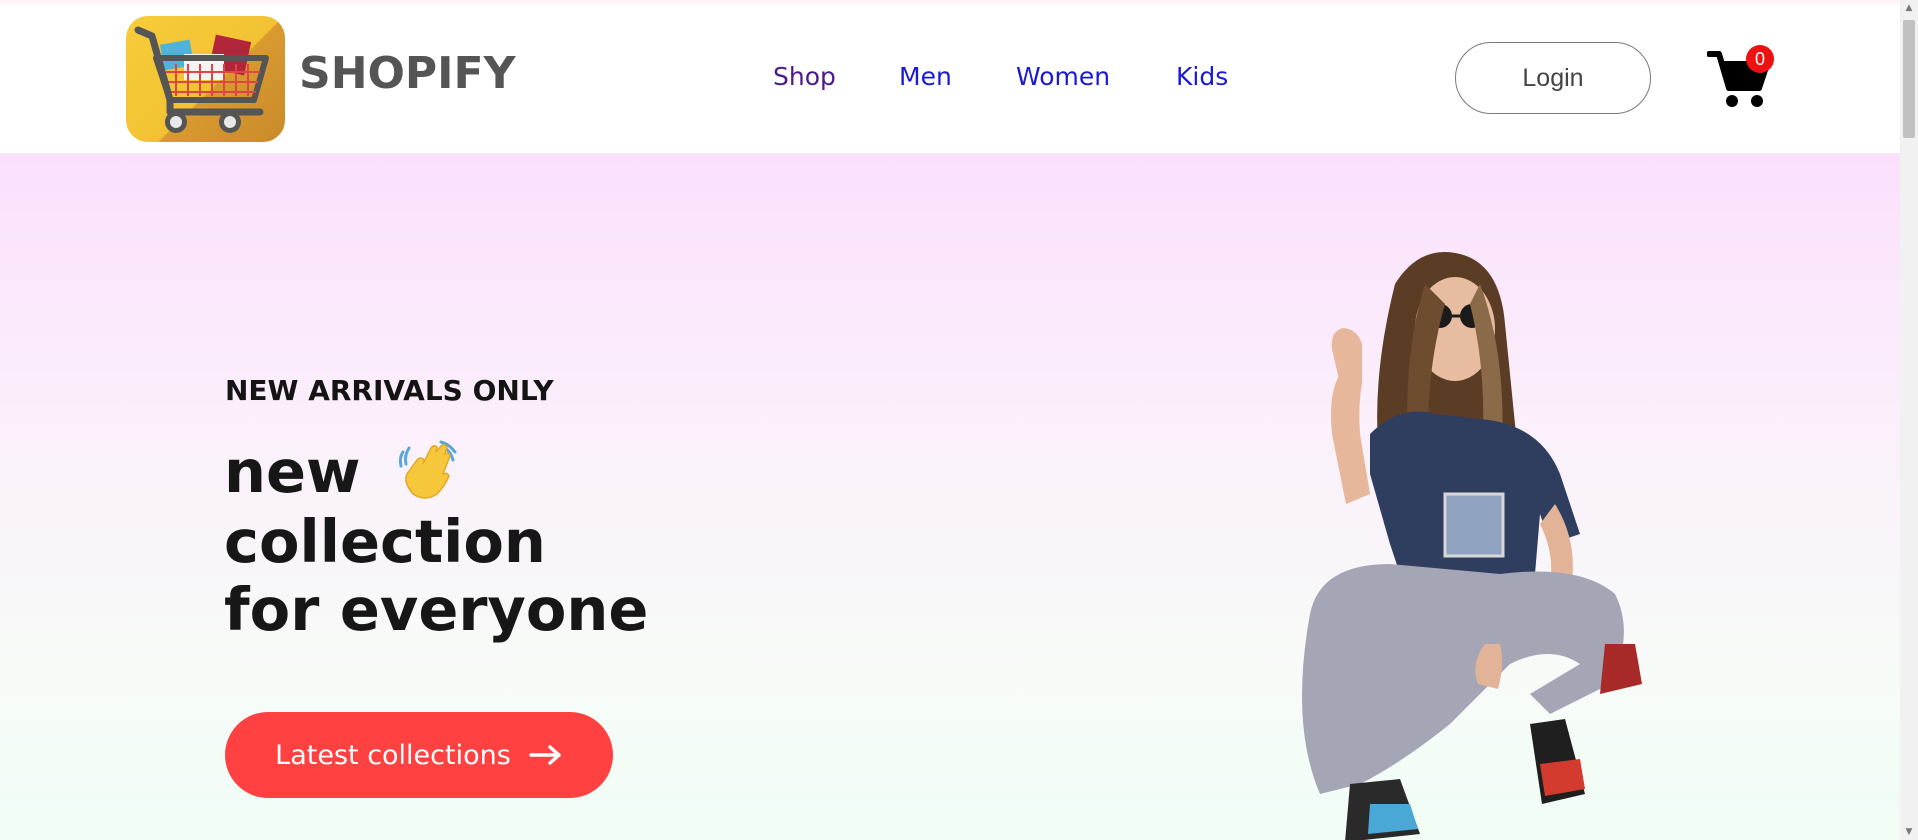 The image size is (1918, 840). What do you see at coordinates (1909, 832) in the screenshot?
I see `scroll-down-arrow-icon: ▼` at bounding box center [1909, 832].